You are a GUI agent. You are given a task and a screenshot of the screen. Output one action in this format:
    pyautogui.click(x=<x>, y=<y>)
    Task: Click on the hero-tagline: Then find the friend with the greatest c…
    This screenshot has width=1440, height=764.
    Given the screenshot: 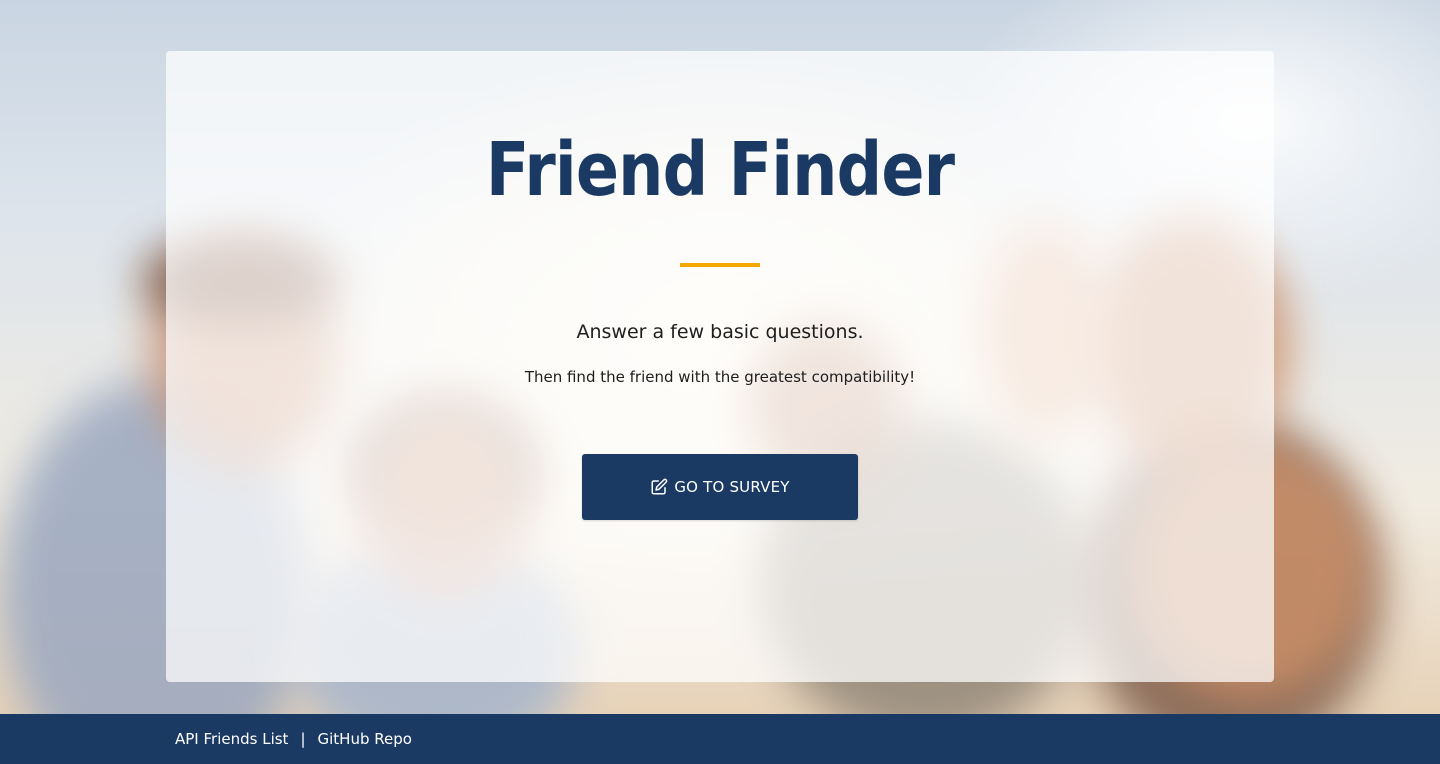 What is the action you would take?
    pyautogui.click(x=720, y=377)
    